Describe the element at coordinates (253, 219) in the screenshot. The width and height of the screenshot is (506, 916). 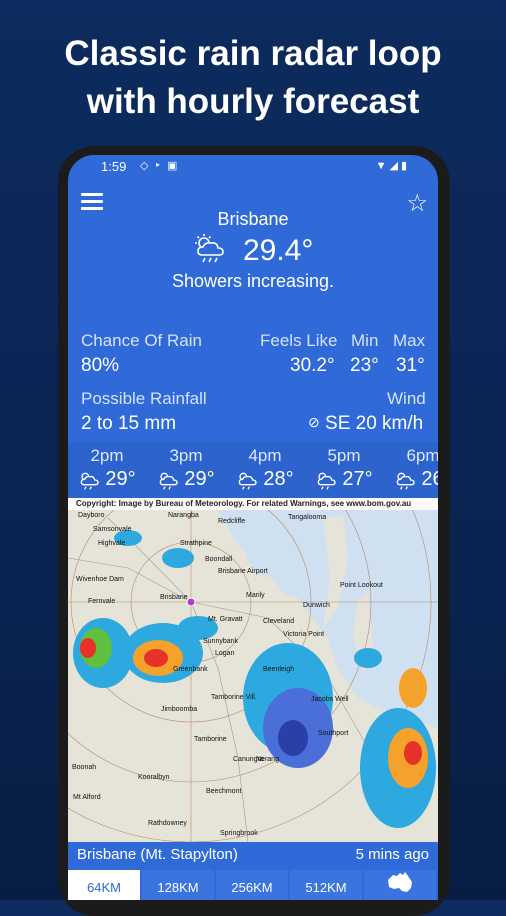
I see `city-name: Brisbane` at that location.